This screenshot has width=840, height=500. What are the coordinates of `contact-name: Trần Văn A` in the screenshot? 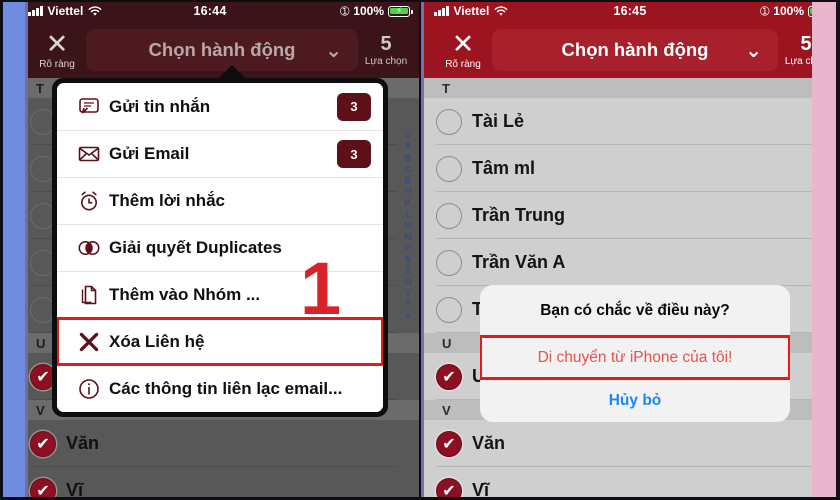 It's located at (519, 262).